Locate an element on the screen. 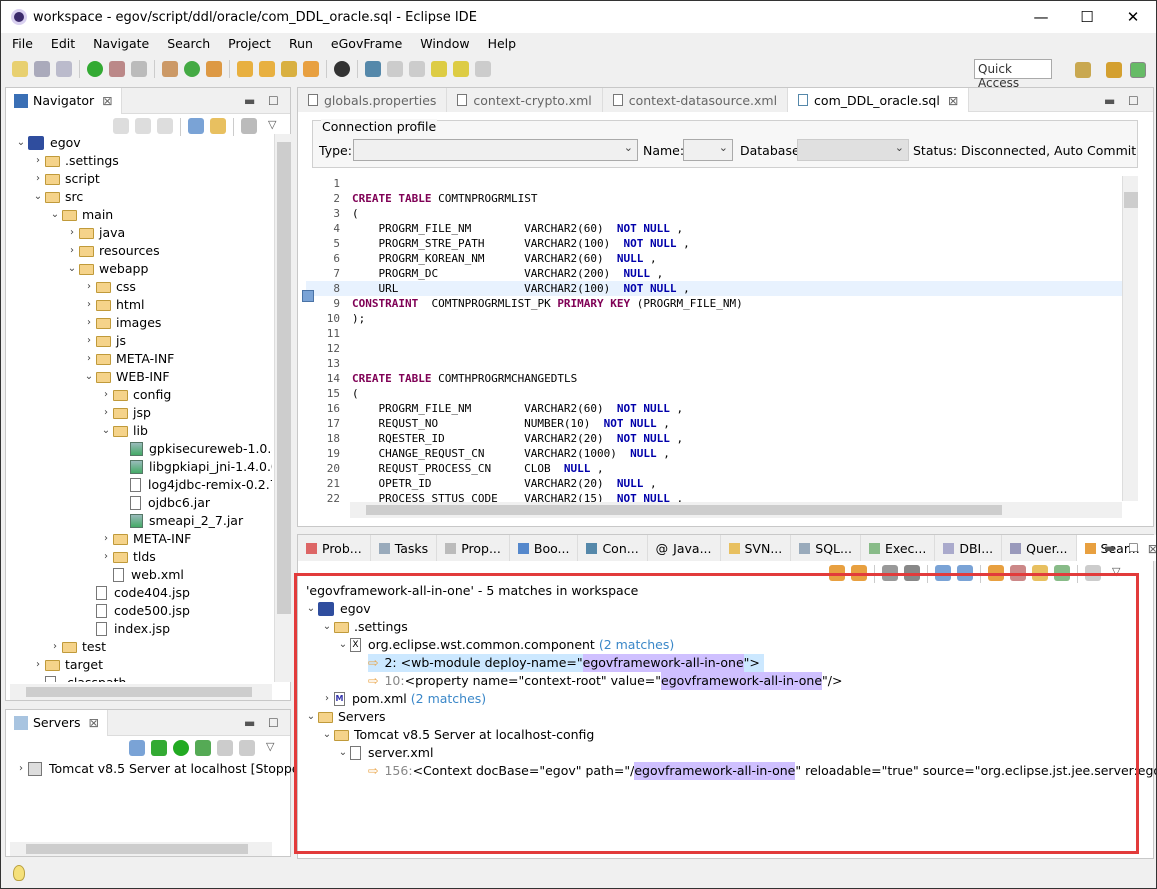  menu-search: Search is located at coordinates (186, 43).